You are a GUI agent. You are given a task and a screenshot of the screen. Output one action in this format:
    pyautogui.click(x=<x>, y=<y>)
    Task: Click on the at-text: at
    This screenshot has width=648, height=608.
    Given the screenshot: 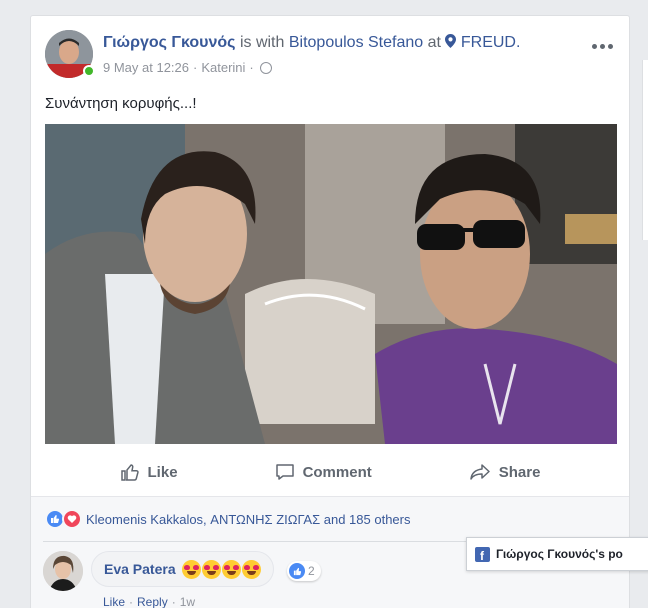 What is the action you would take?
    pyautogui.click(x=434, y=42)
    